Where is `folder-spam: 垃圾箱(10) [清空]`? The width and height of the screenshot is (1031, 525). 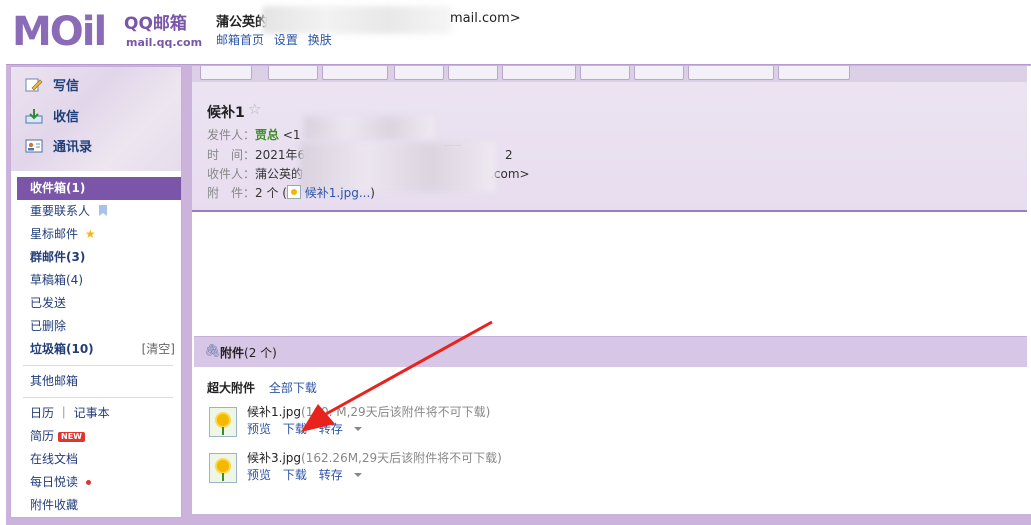
folder-spam: 垃圾箱(10) [清空] is located at coordinates (99, 349).